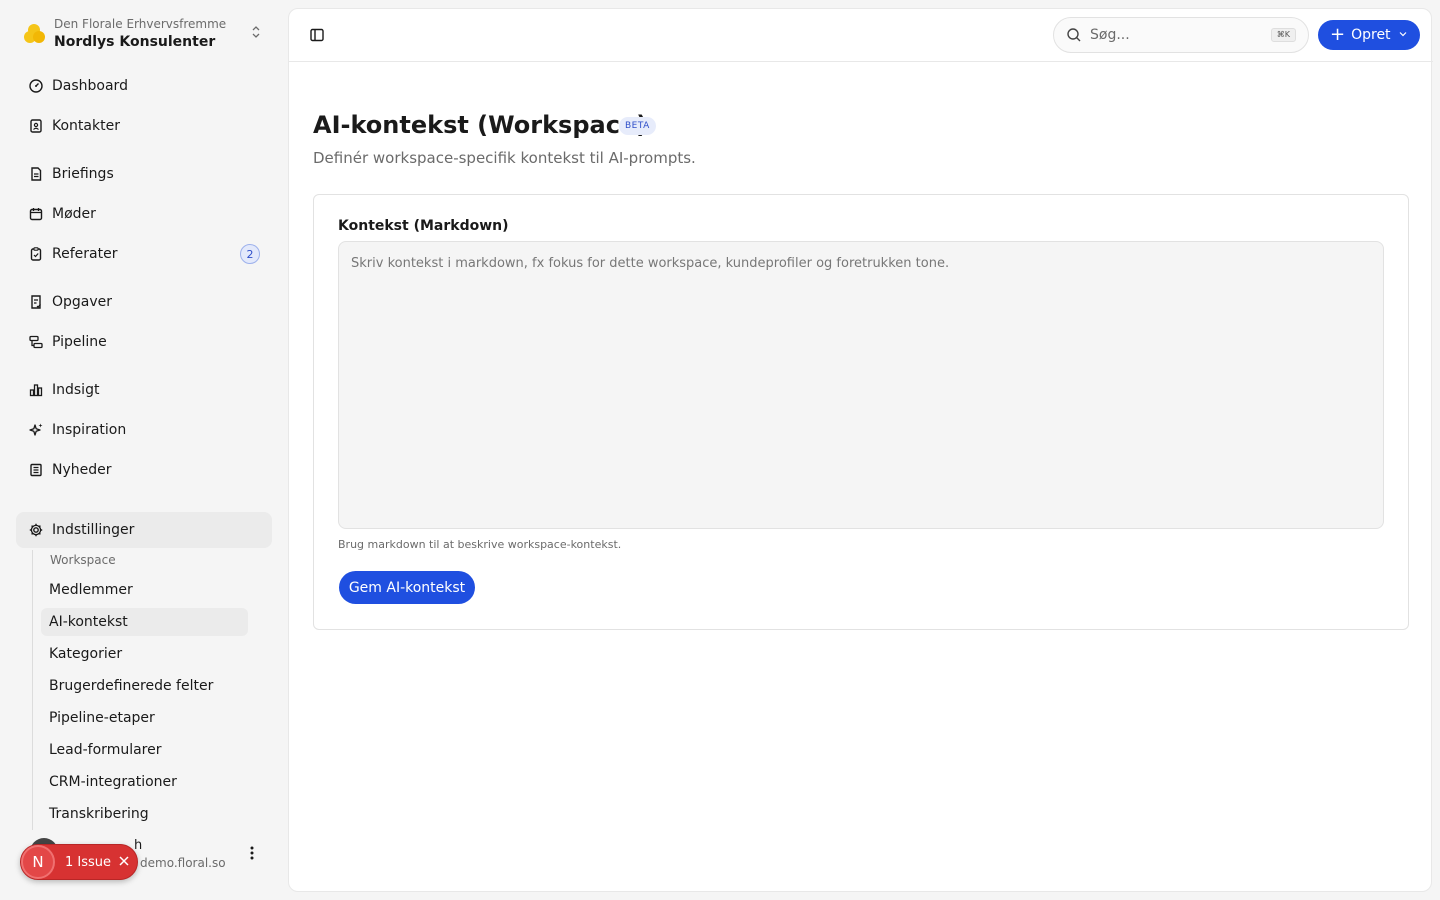 Image resolution: width=1440 pixels, height=900 pixels. I want to click on issue-indicator: N 1 Issue, so click(79, 862).